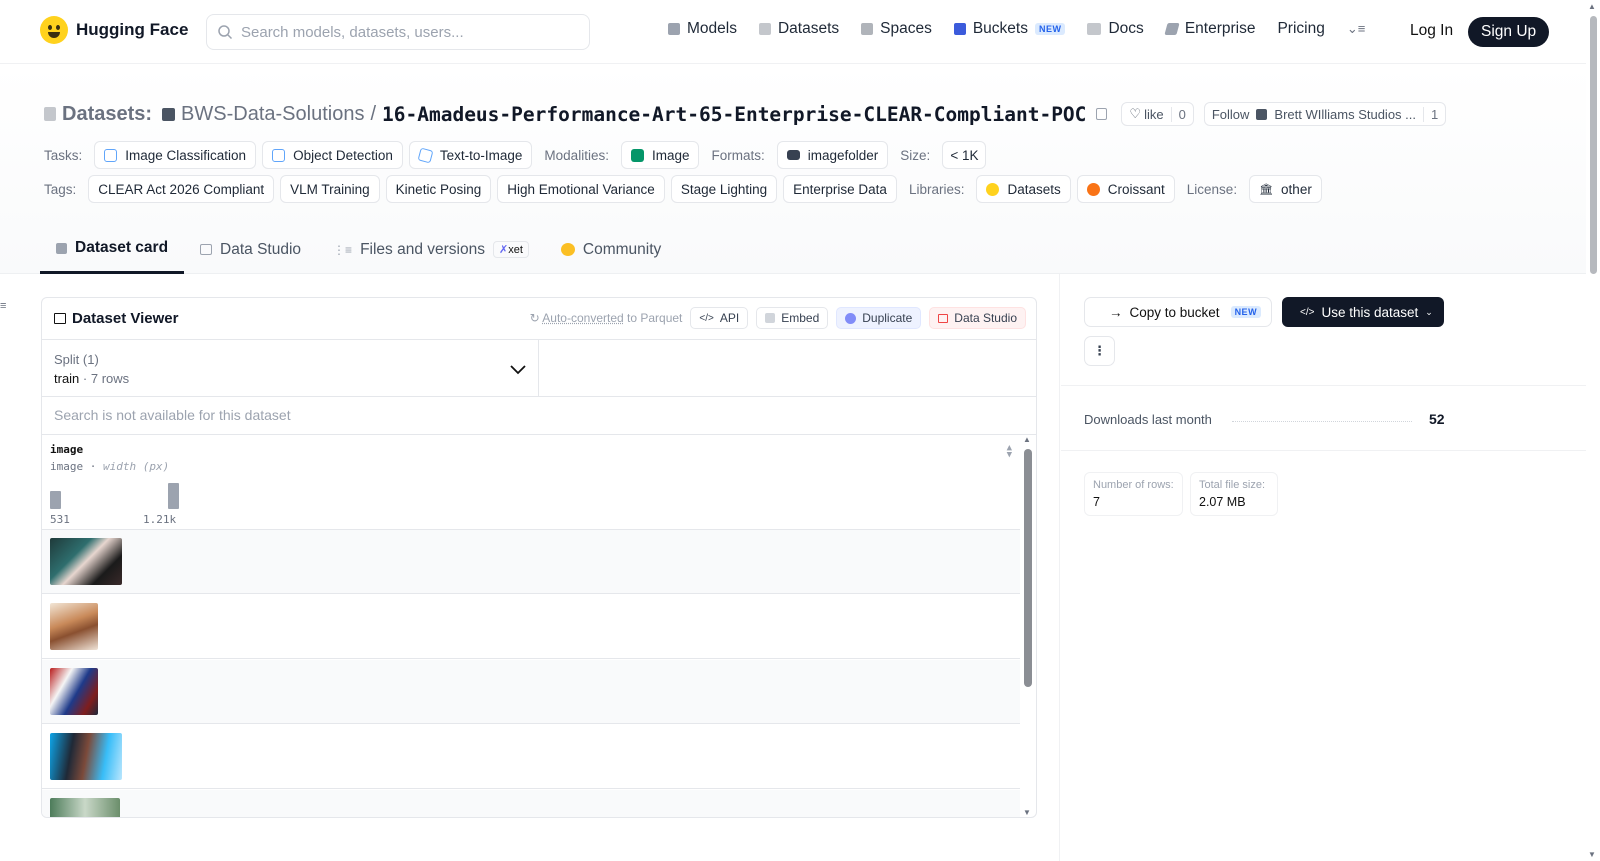 The width and height of the screenshot is (1600, 861). What do you see at coordinates (977, 318) in the screenshot?
I see `data-studio-button: Data Studio` at bounding box center [977, 318].